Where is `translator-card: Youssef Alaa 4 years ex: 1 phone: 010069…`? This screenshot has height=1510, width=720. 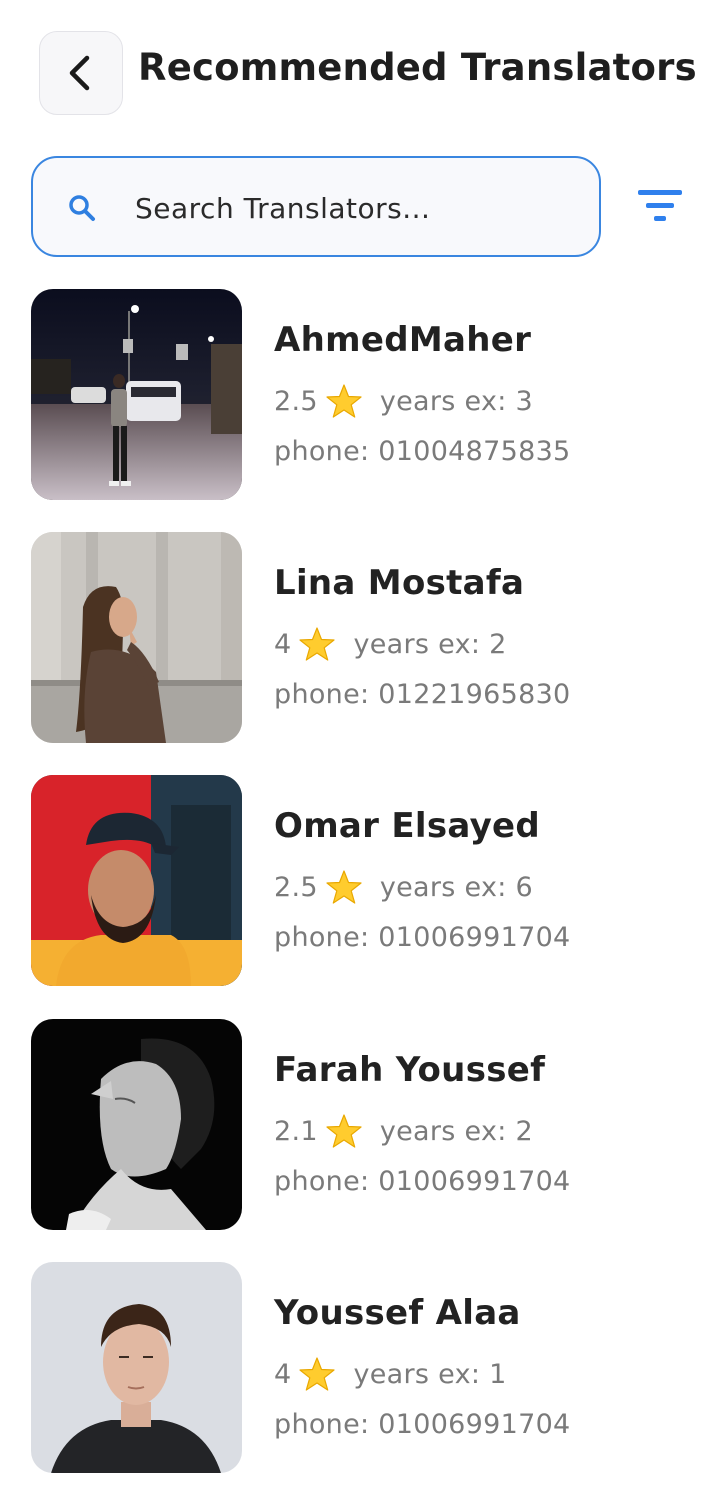
translator-card: Youssef Alaa 4 years ex: 1 phone: 010069… is located at coordinates (360, 1368).